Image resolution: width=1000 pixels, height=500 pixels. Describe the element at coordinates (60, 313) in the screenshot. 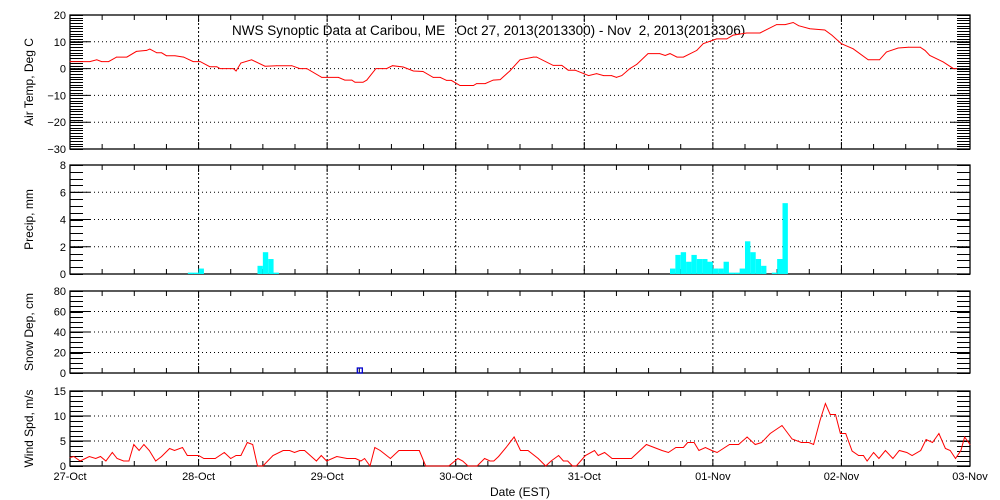

I see `y-tick-label: 60` at that location.